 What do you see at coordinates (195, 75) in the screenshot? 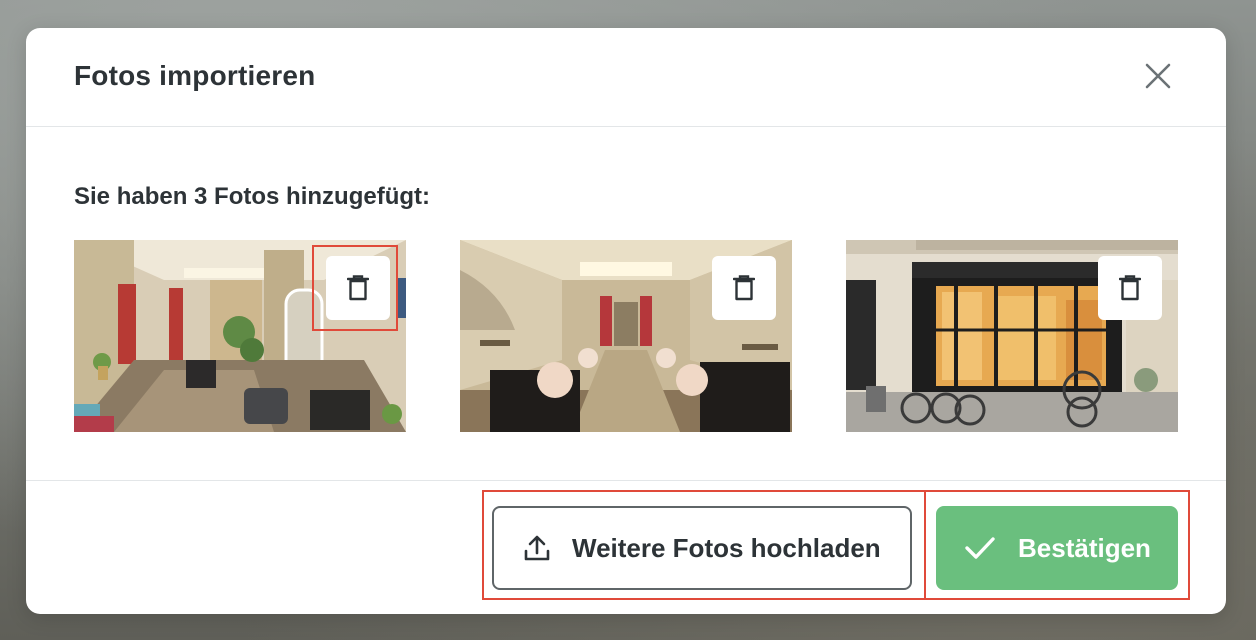
I see `dialog-title: Fotos importieren` at bounding box center [195, 75].